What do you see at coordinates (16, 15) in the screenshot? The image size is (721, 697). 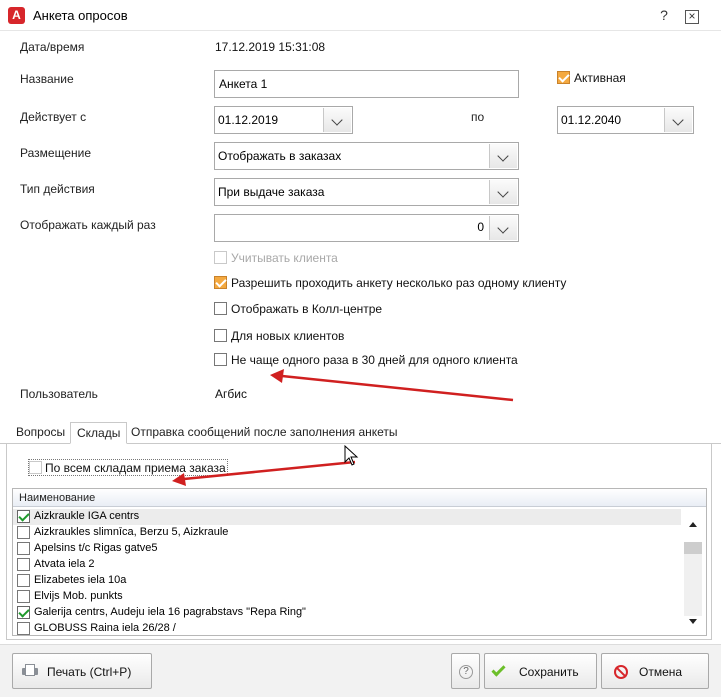 I see `app-logo-icon: A` at bounding box center [16, 15].